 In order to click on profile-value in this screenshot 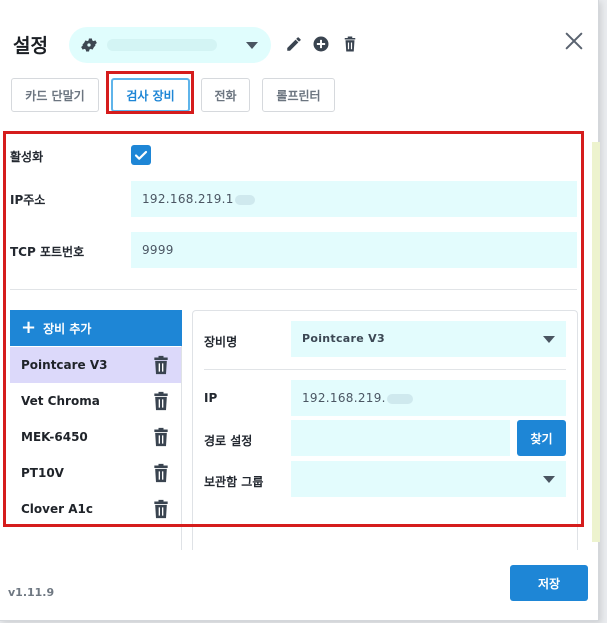, I will do `click(162, 45)`.